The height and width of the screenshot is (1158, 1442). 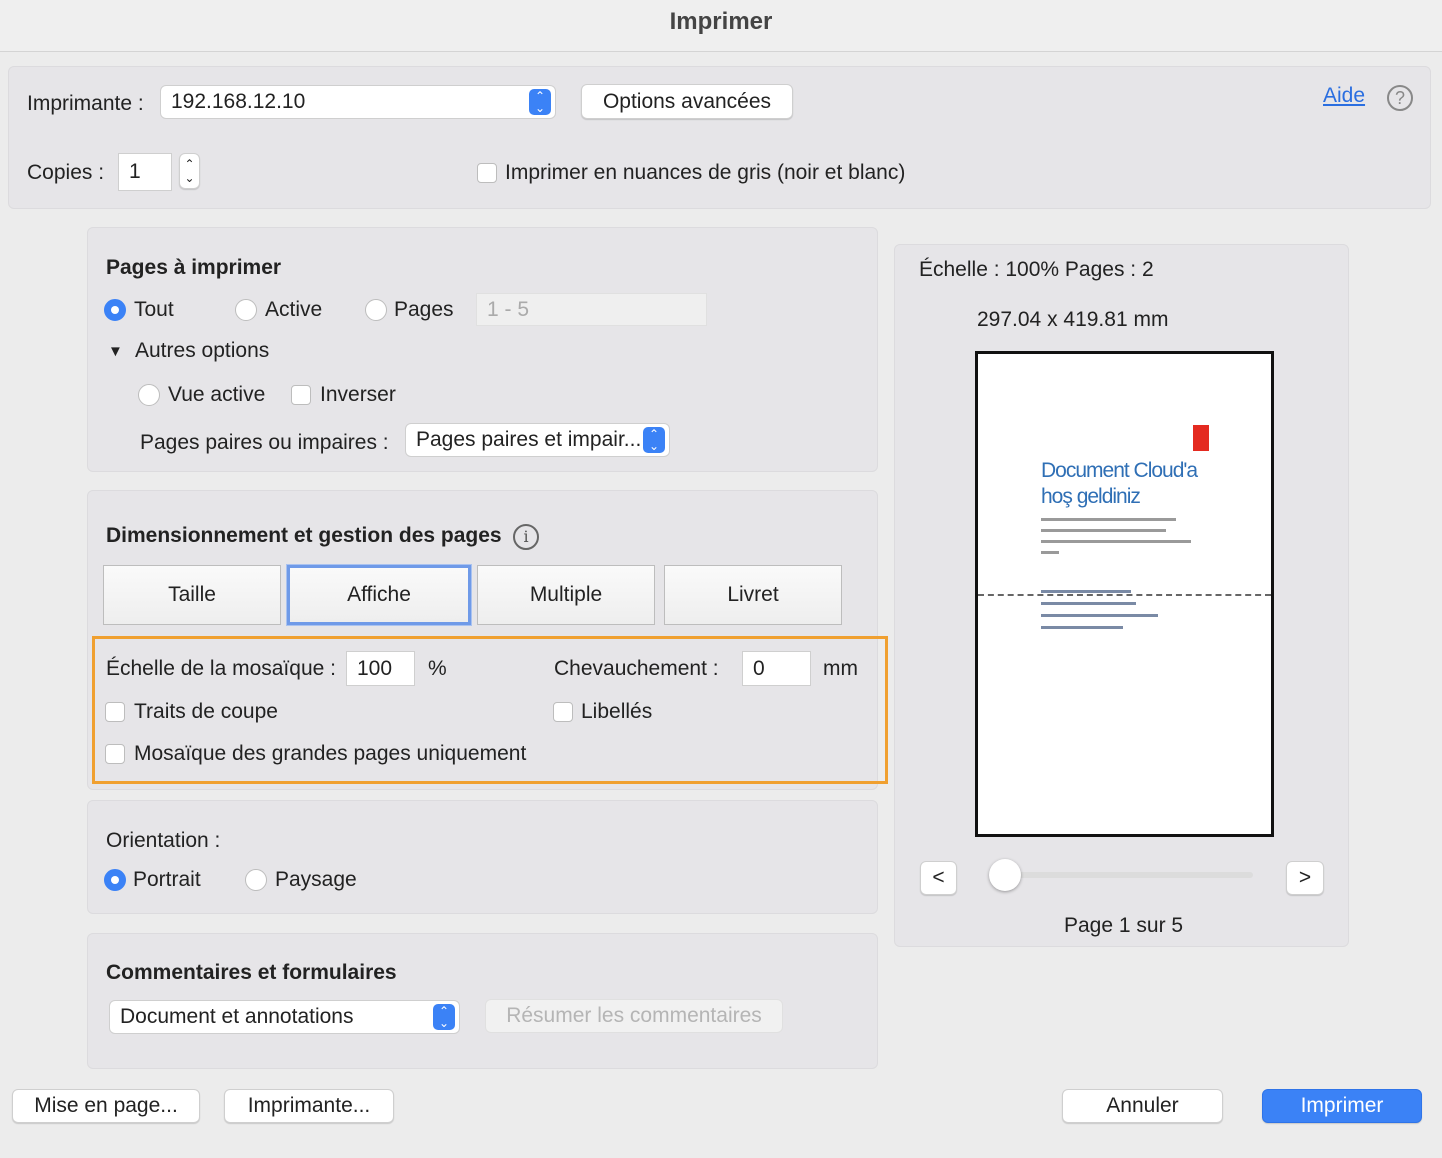 I want to click on odd-even-label: Pages paires ou impaires :, so click(x=264, y=442).